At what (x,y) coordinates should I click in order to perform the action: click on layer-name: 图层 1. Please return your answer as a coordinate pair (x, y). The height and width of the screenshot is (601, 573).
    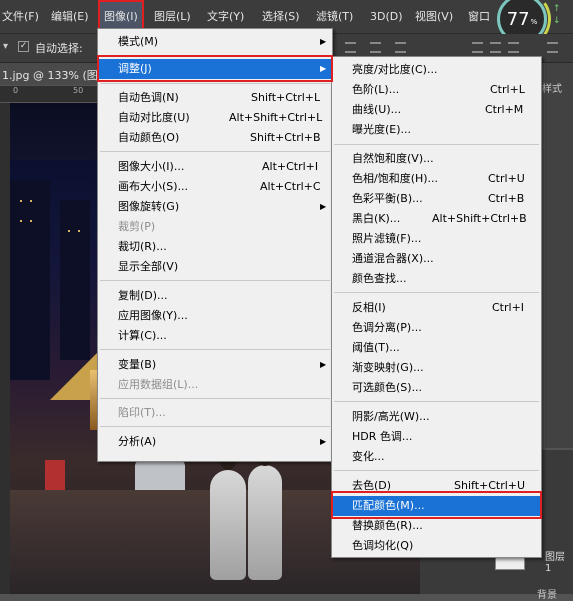
    Looking at the image, I should click on (559, 561).